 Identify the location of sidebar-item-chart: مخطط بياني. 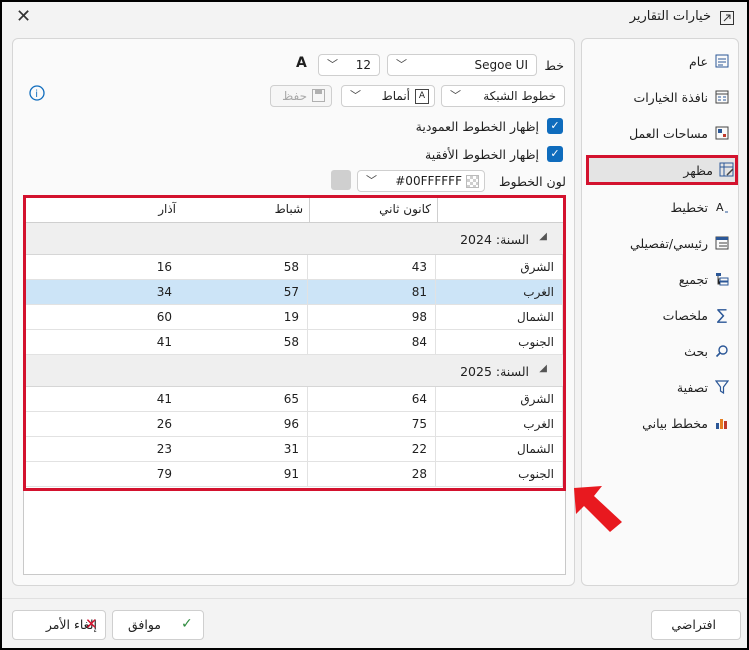
(660, 423).